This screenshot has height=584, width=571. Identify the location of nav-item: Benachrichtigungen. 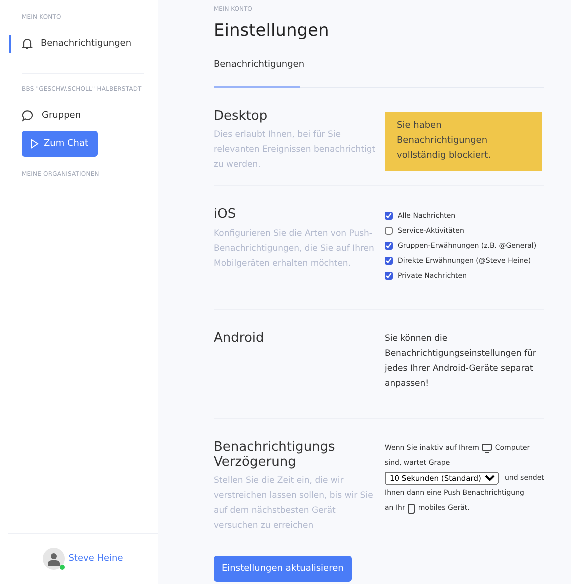
(76, 44).